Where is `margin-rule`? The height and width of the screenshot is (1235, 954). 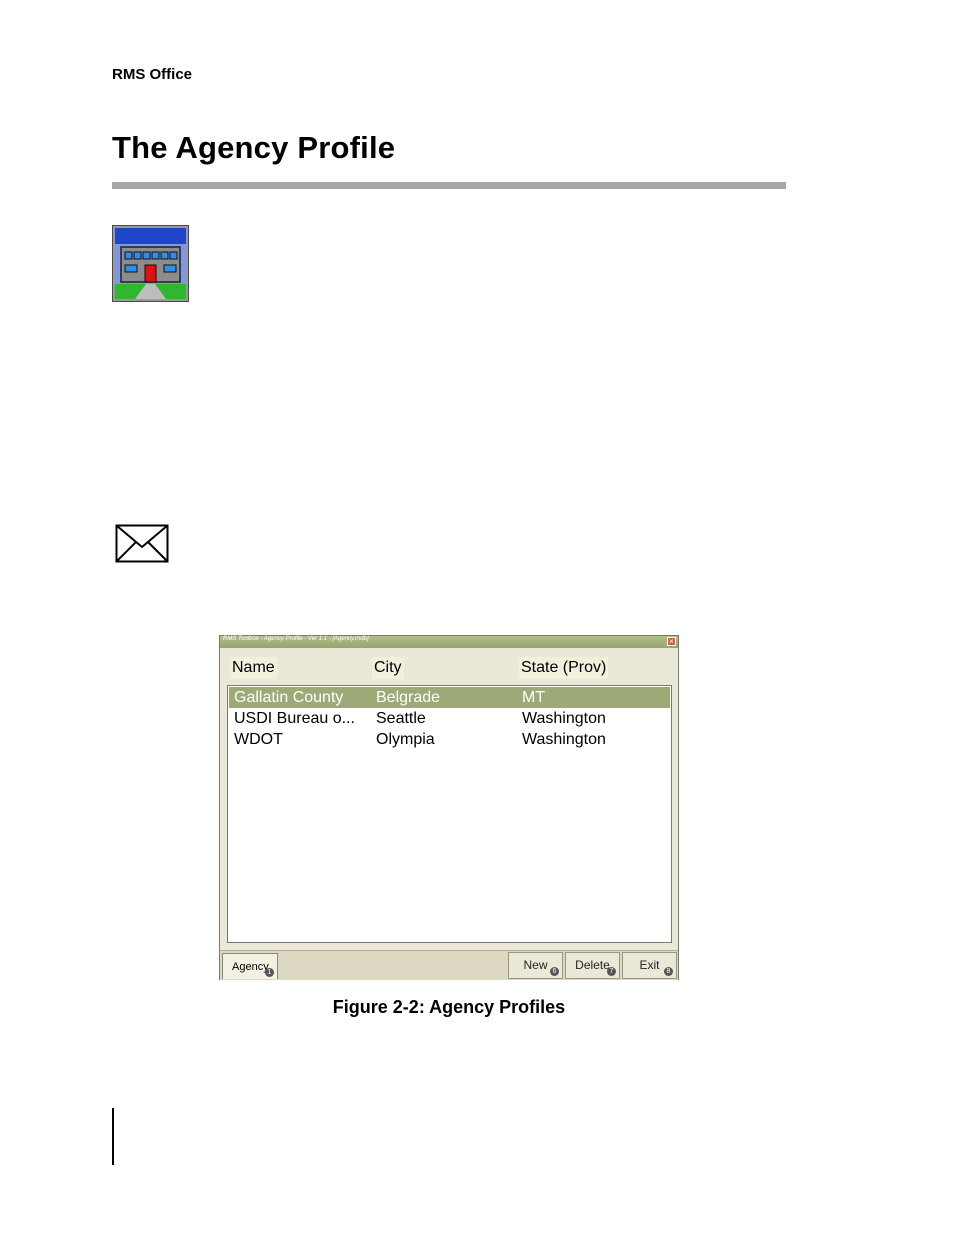 margin-rule is located at coordinates (113, 1136).